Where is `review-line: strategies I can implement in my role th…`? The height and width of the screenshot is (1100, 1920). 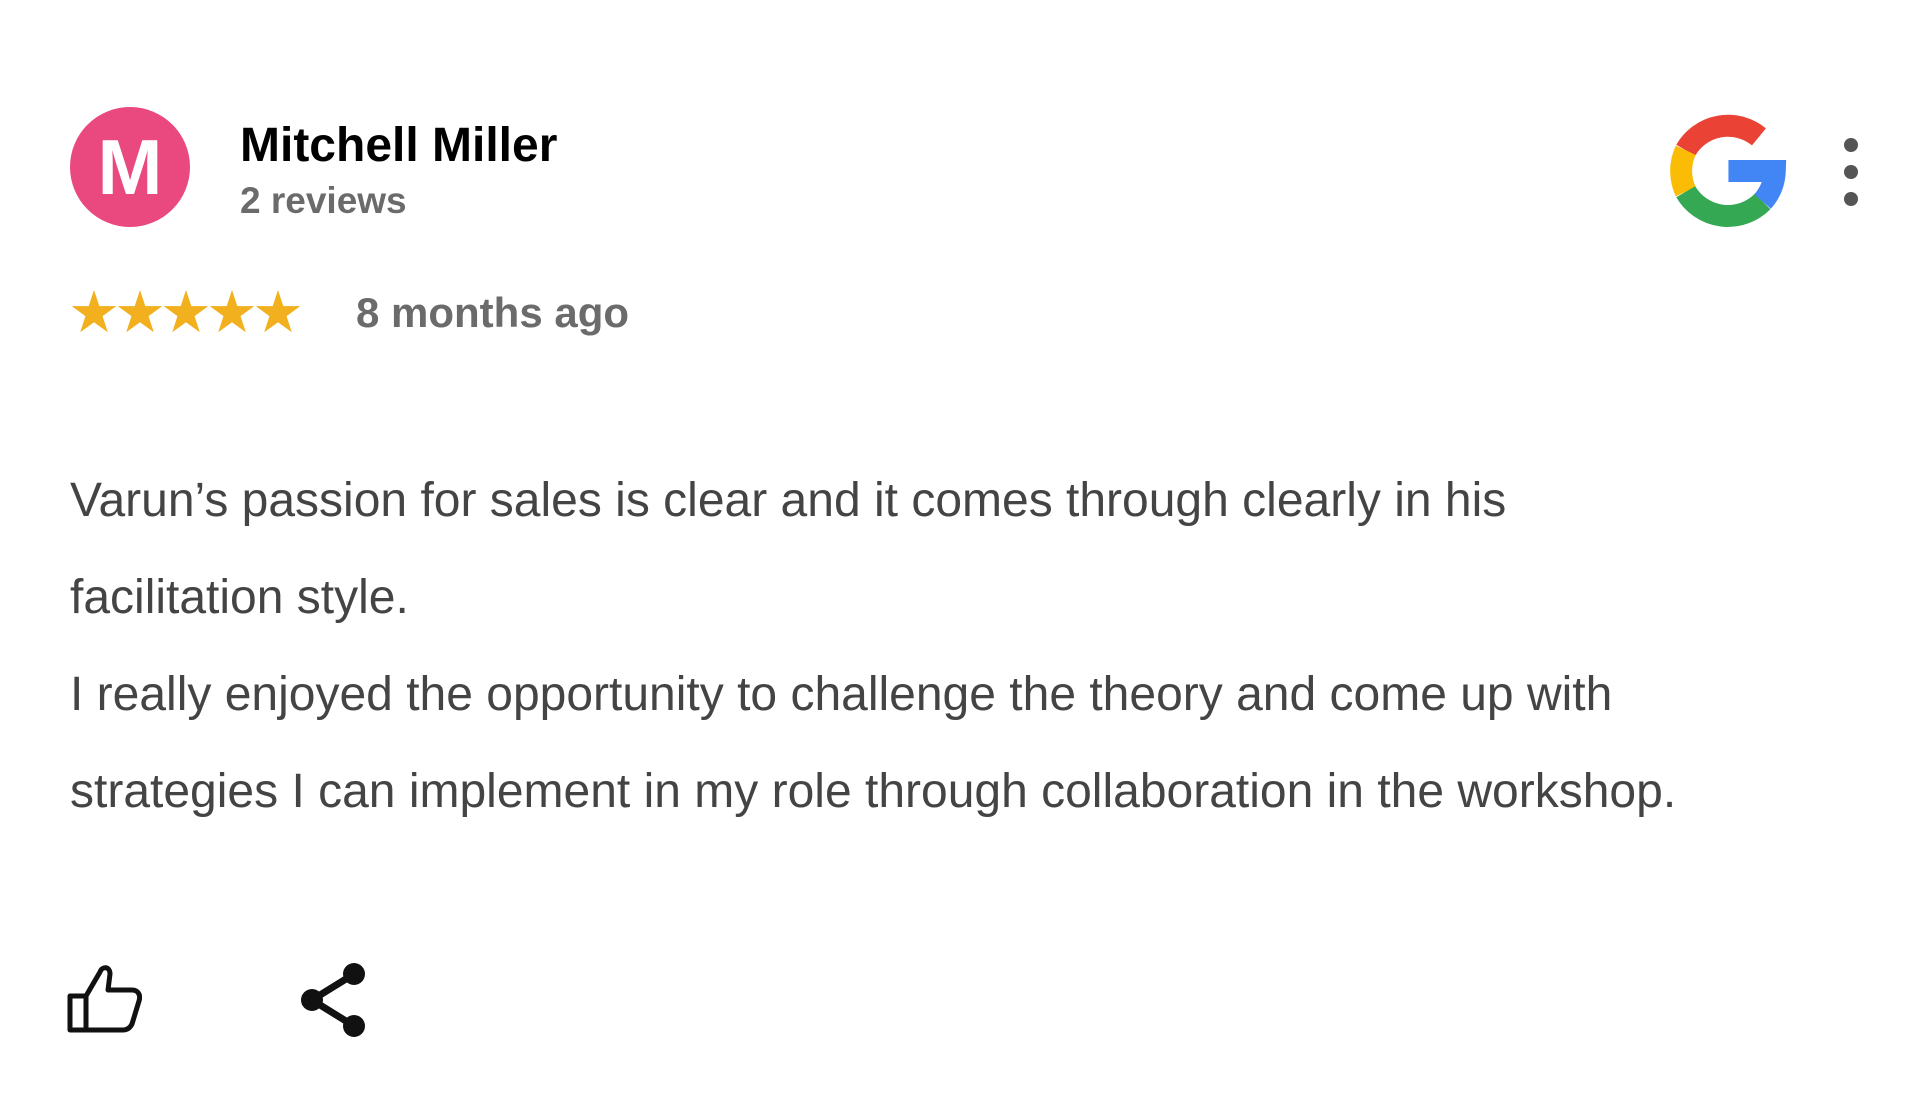 review-line: strategies I can implement in my role th… is located at coordinates (873, 791).